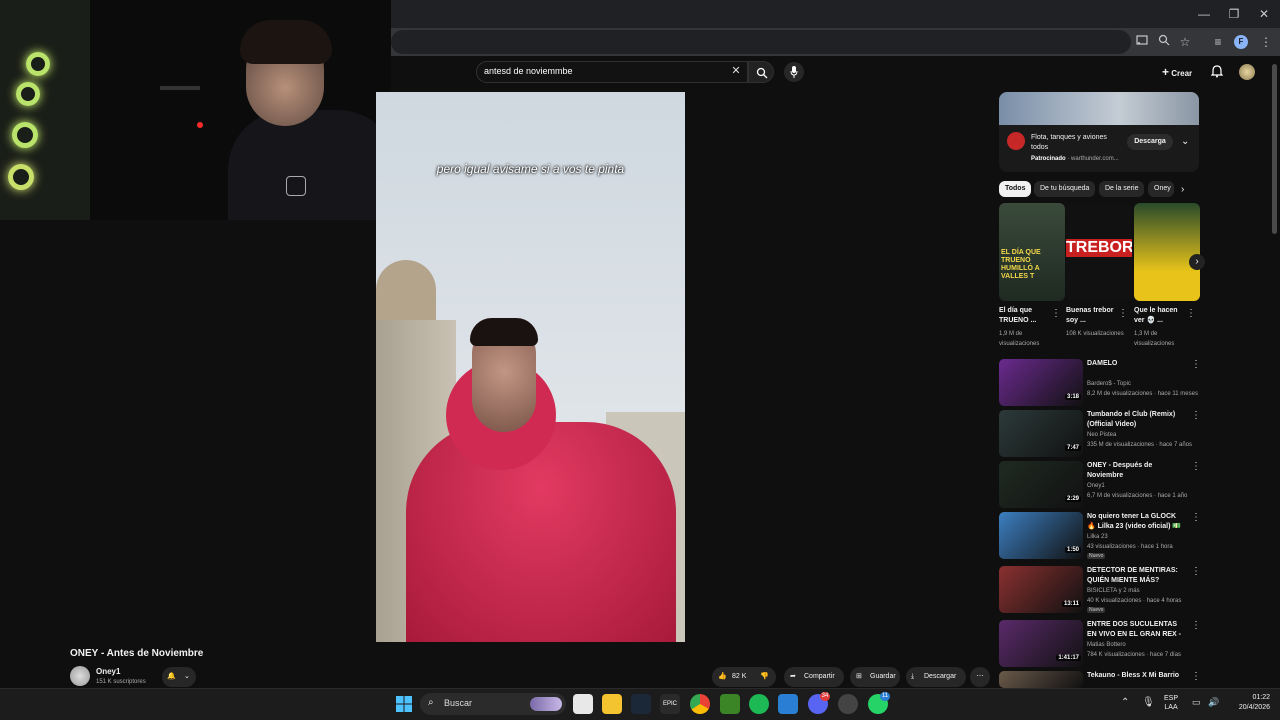  What do you see at coordinates (1136, 676) in the screenshot?
I see `video-title: Tekauno - Bless X Mi Barrio` at bounding box center [1136, 676].